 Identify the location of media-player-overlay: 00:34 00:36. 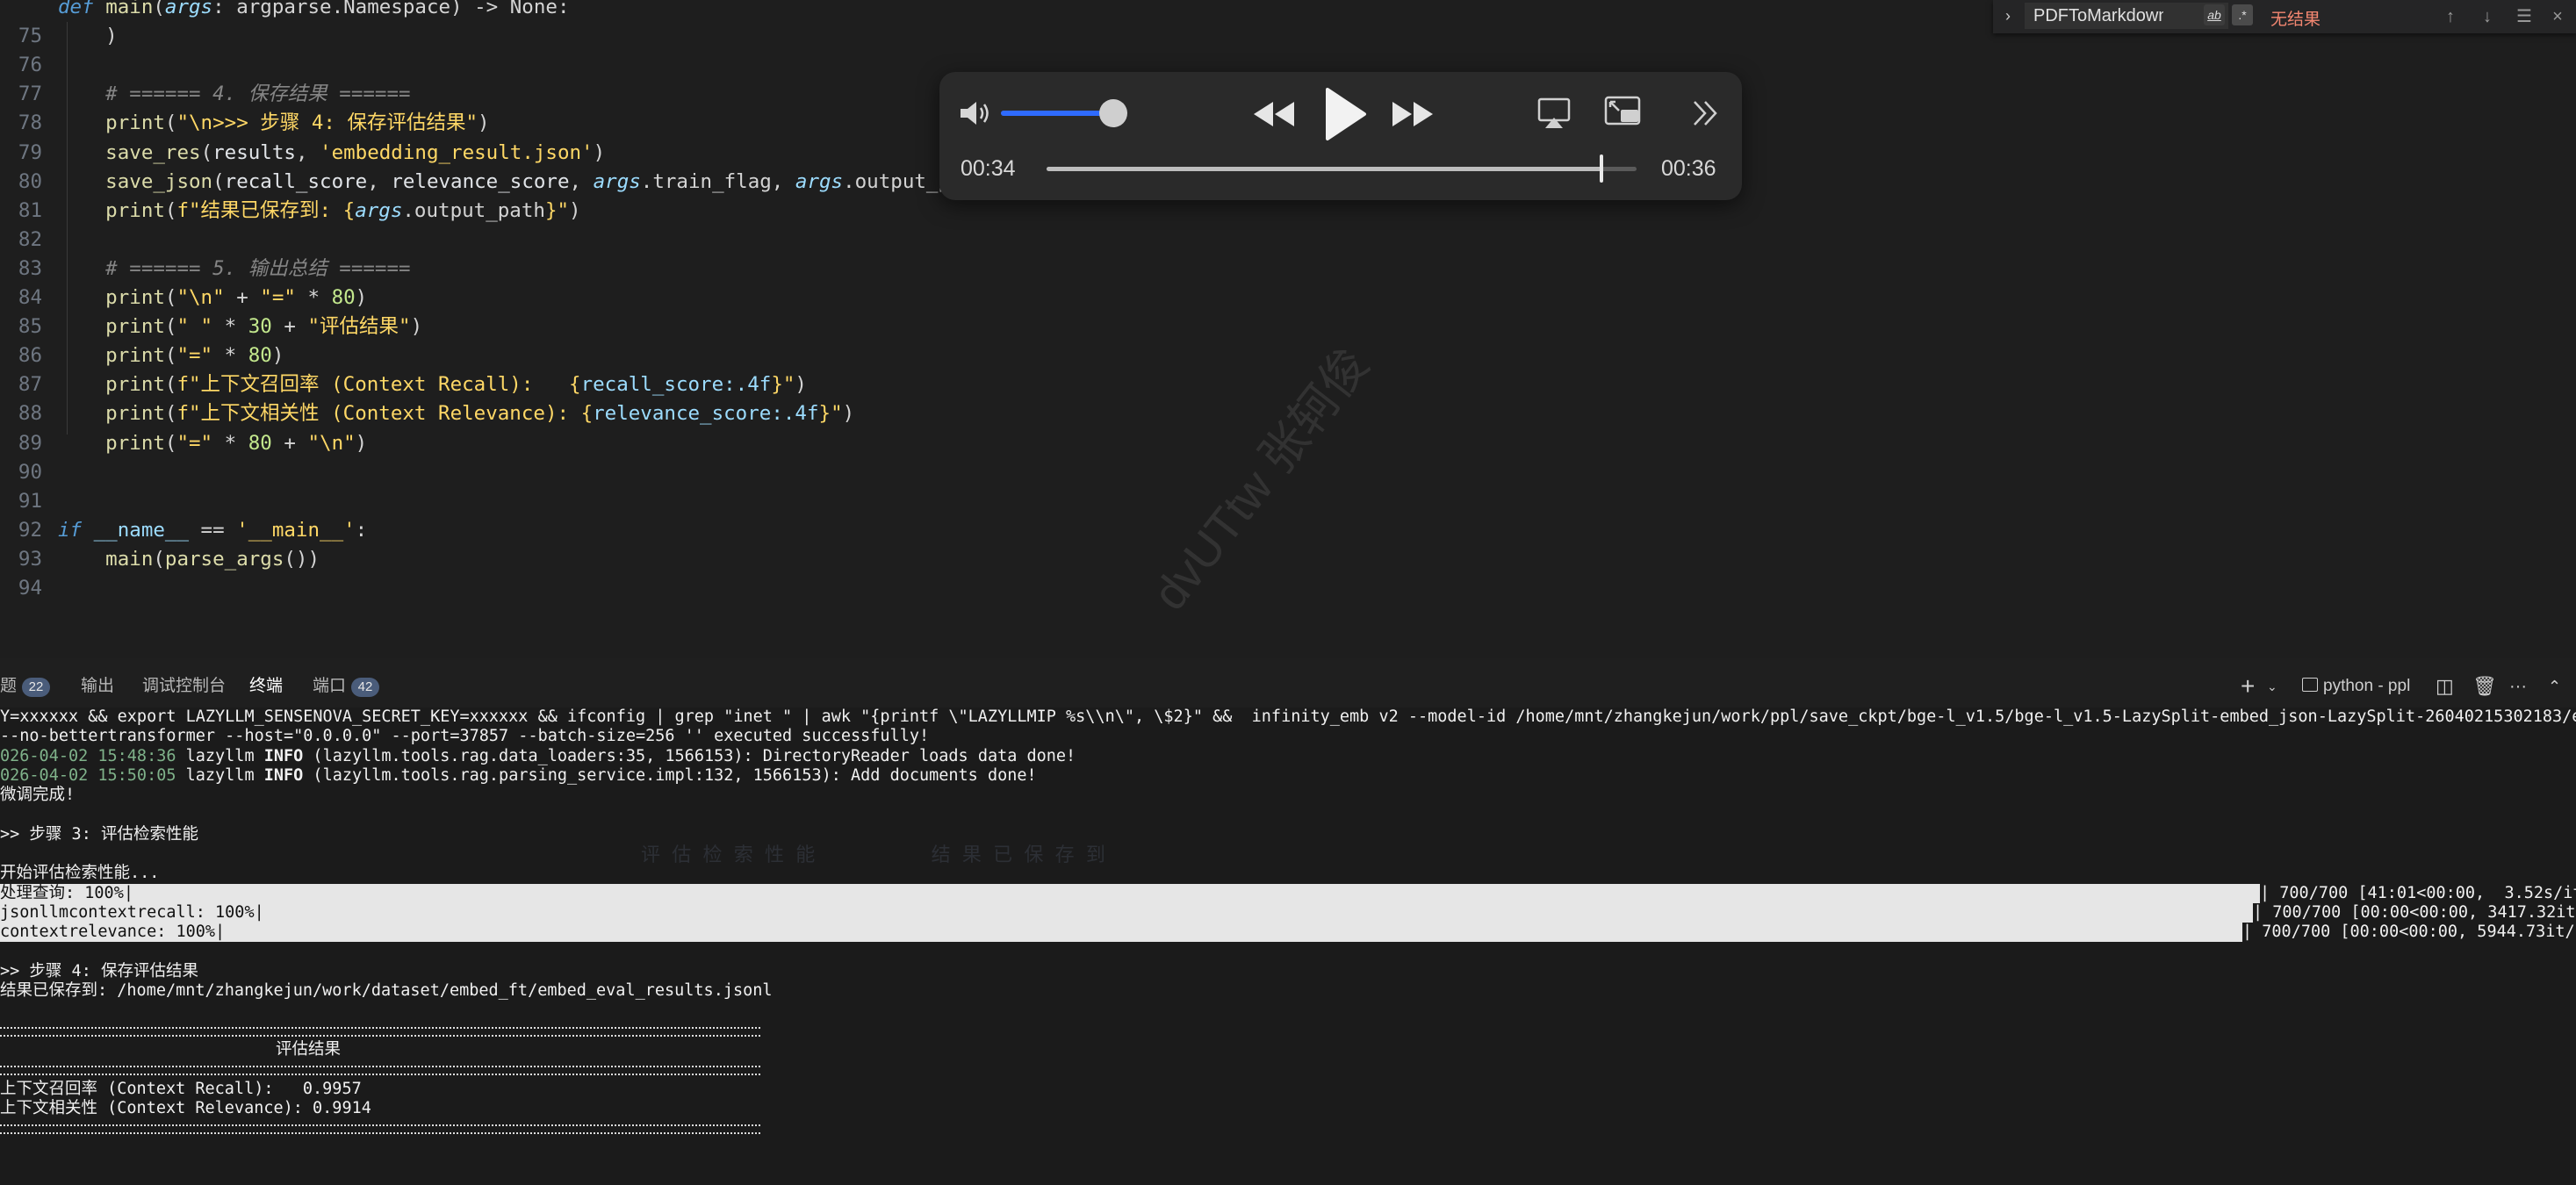
(1340, 136).